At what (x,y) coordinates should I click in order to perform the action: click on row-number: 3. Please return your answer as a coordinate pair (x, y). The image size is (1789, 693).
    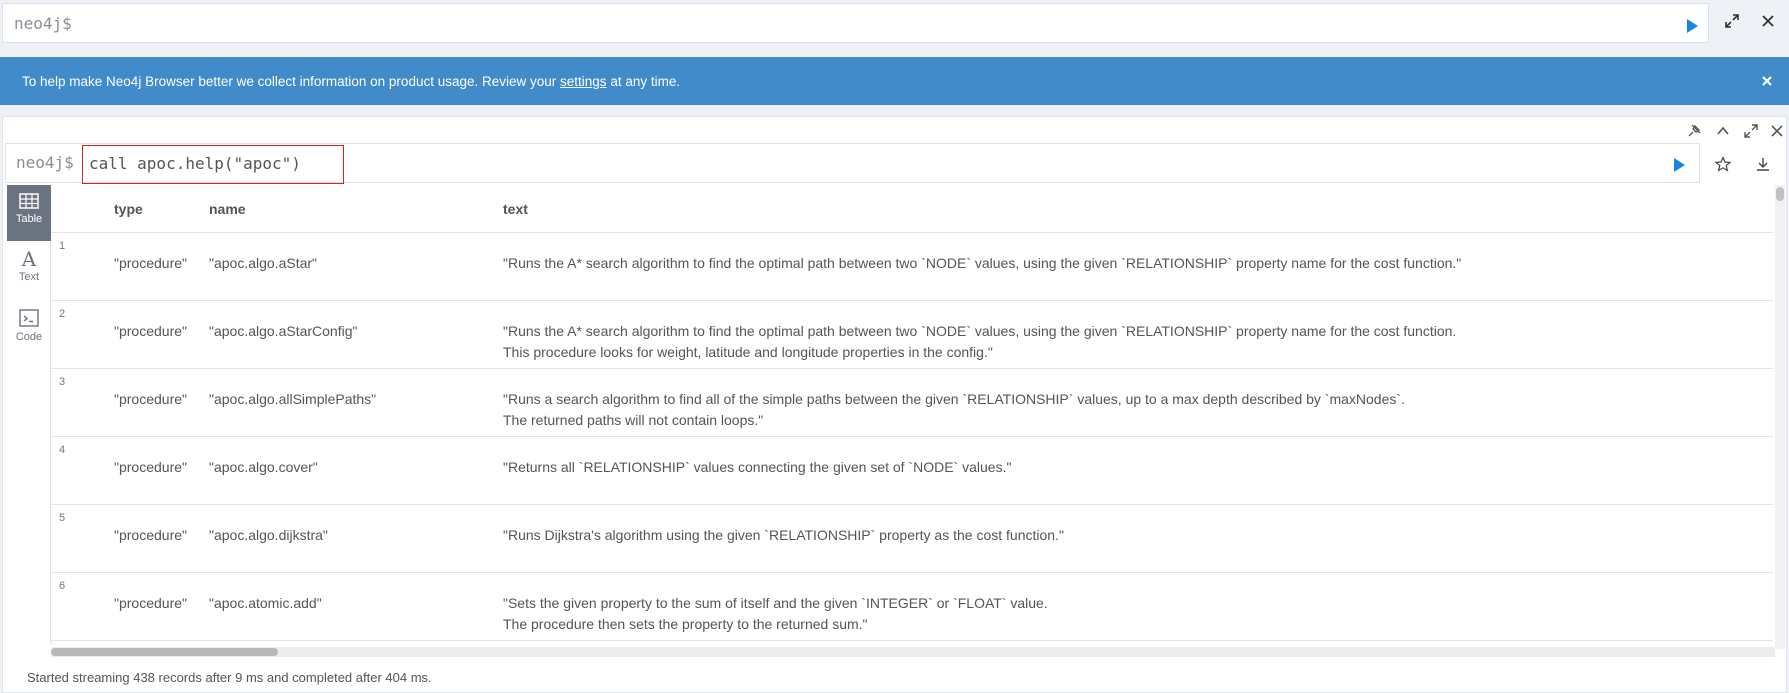
    Looking at the image, I should click on (62, 382).